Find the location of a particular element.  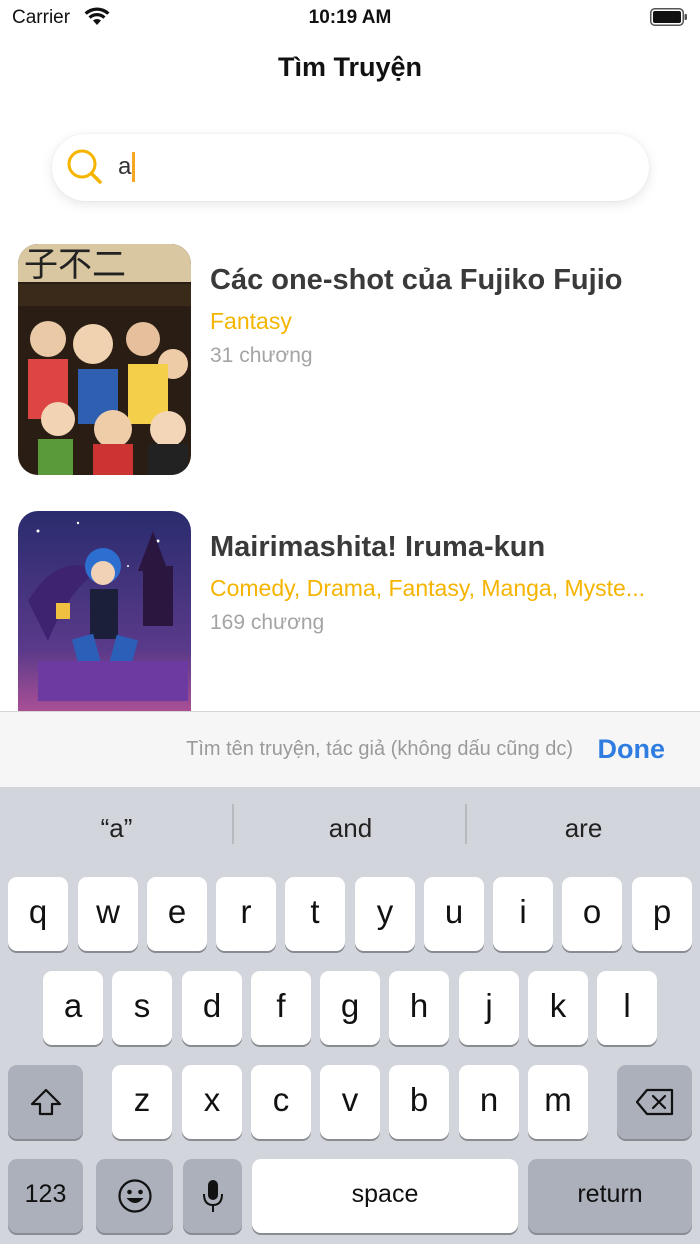

key-v: v is located at coordinates (350, 1102).